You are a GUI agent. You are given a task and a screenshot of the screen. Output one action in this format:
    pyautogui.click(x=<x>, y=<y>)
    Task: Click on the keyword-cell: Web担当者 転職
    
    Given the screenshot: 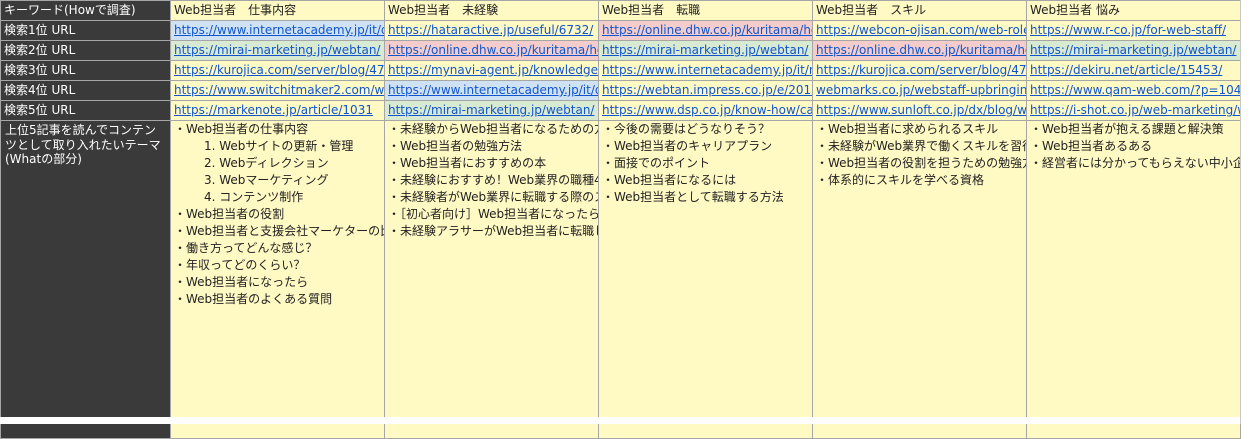 What is the action you would take?
    pyautogui.click(x=705, y=10)
    